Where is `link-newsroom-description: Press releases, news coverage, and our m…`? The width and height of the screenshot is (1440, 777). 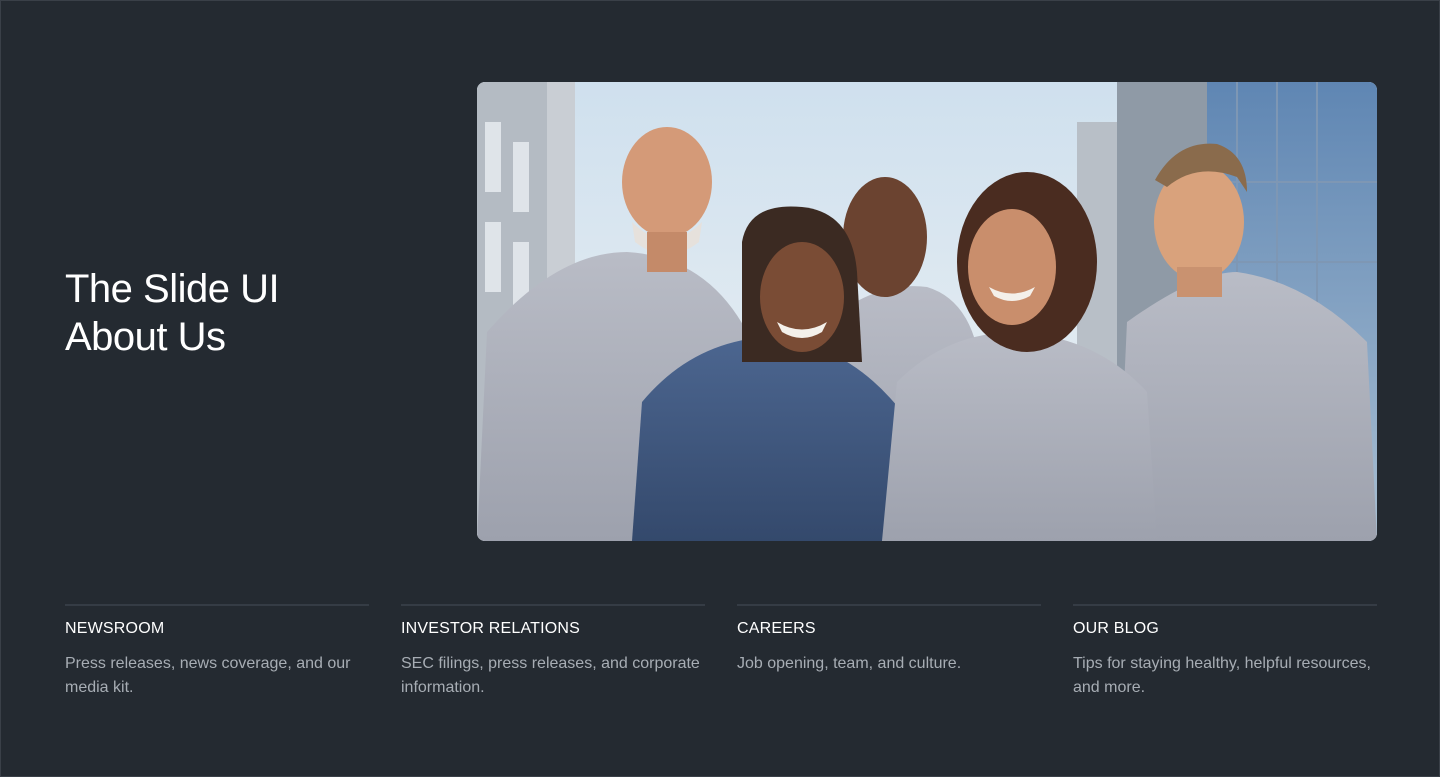 link-newsroom-description: Press releases, news coverage, and our m… is located at coordinates (208, 675).